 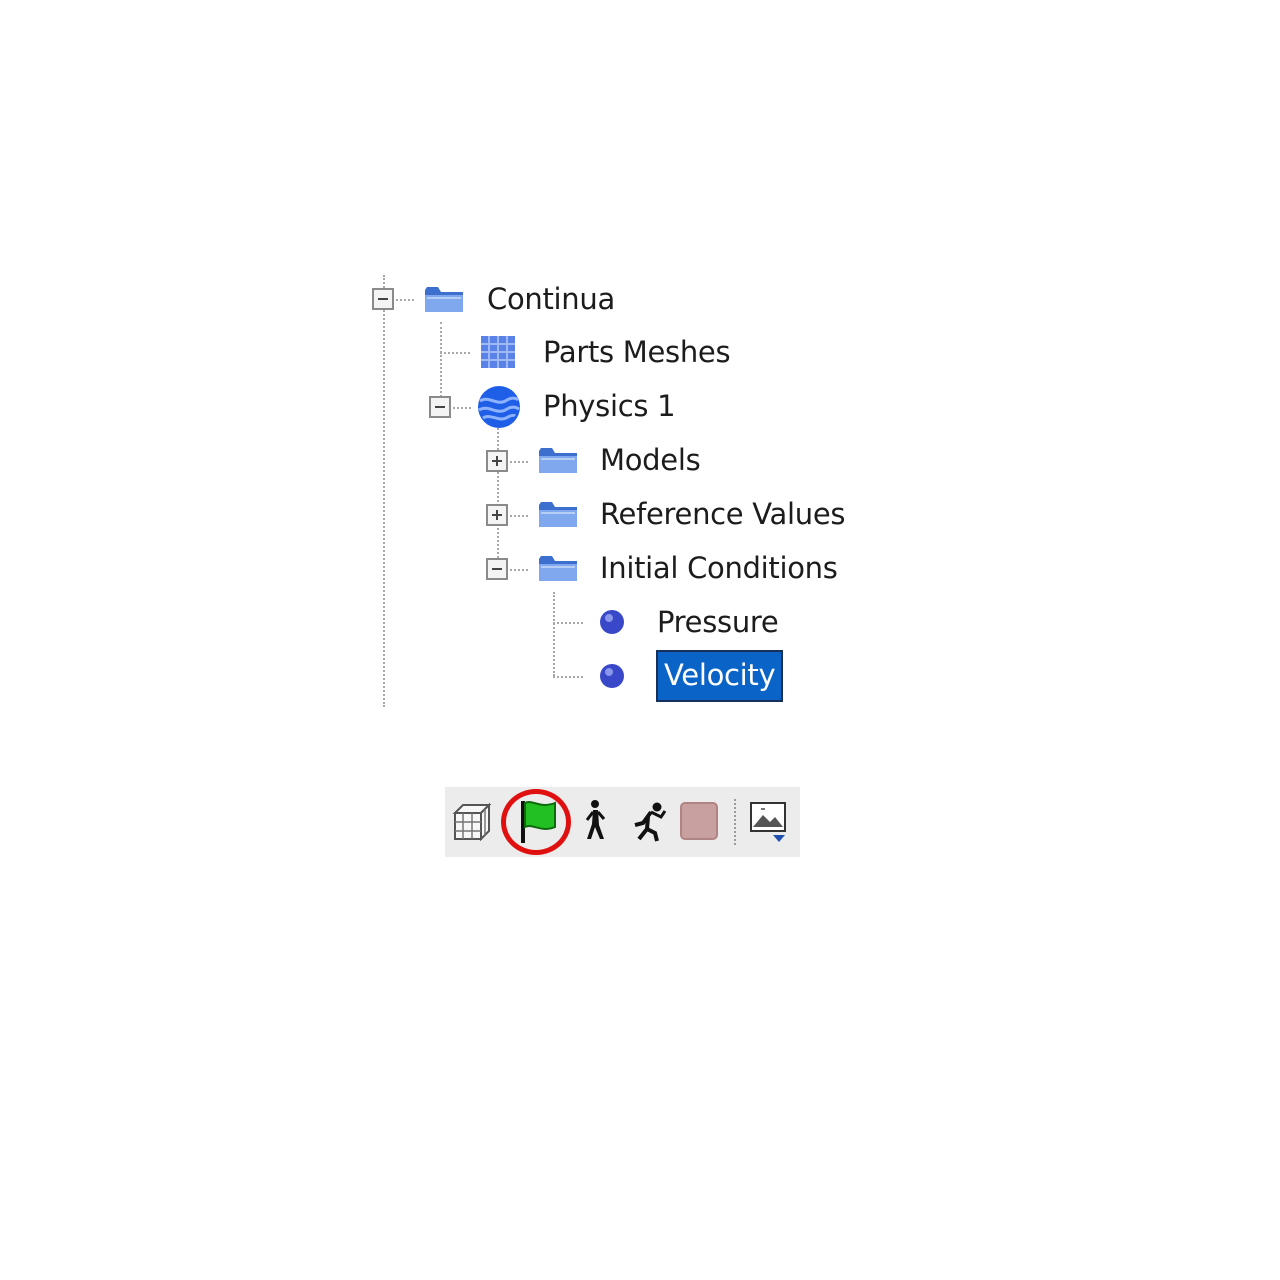 What do you see at coordinates (647, 822) in the screenshot?
I see `run-icon` at bounding box center [647, 822].